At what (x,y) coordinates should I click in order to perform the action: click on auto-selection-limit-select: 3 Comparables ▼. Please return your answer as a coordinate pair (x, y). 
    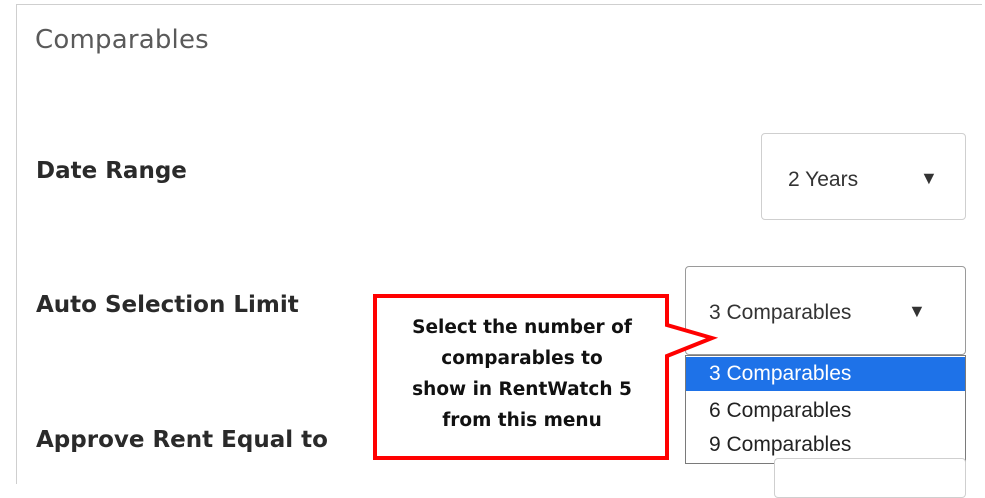
    Looking at the image, I should click on (825, 310).